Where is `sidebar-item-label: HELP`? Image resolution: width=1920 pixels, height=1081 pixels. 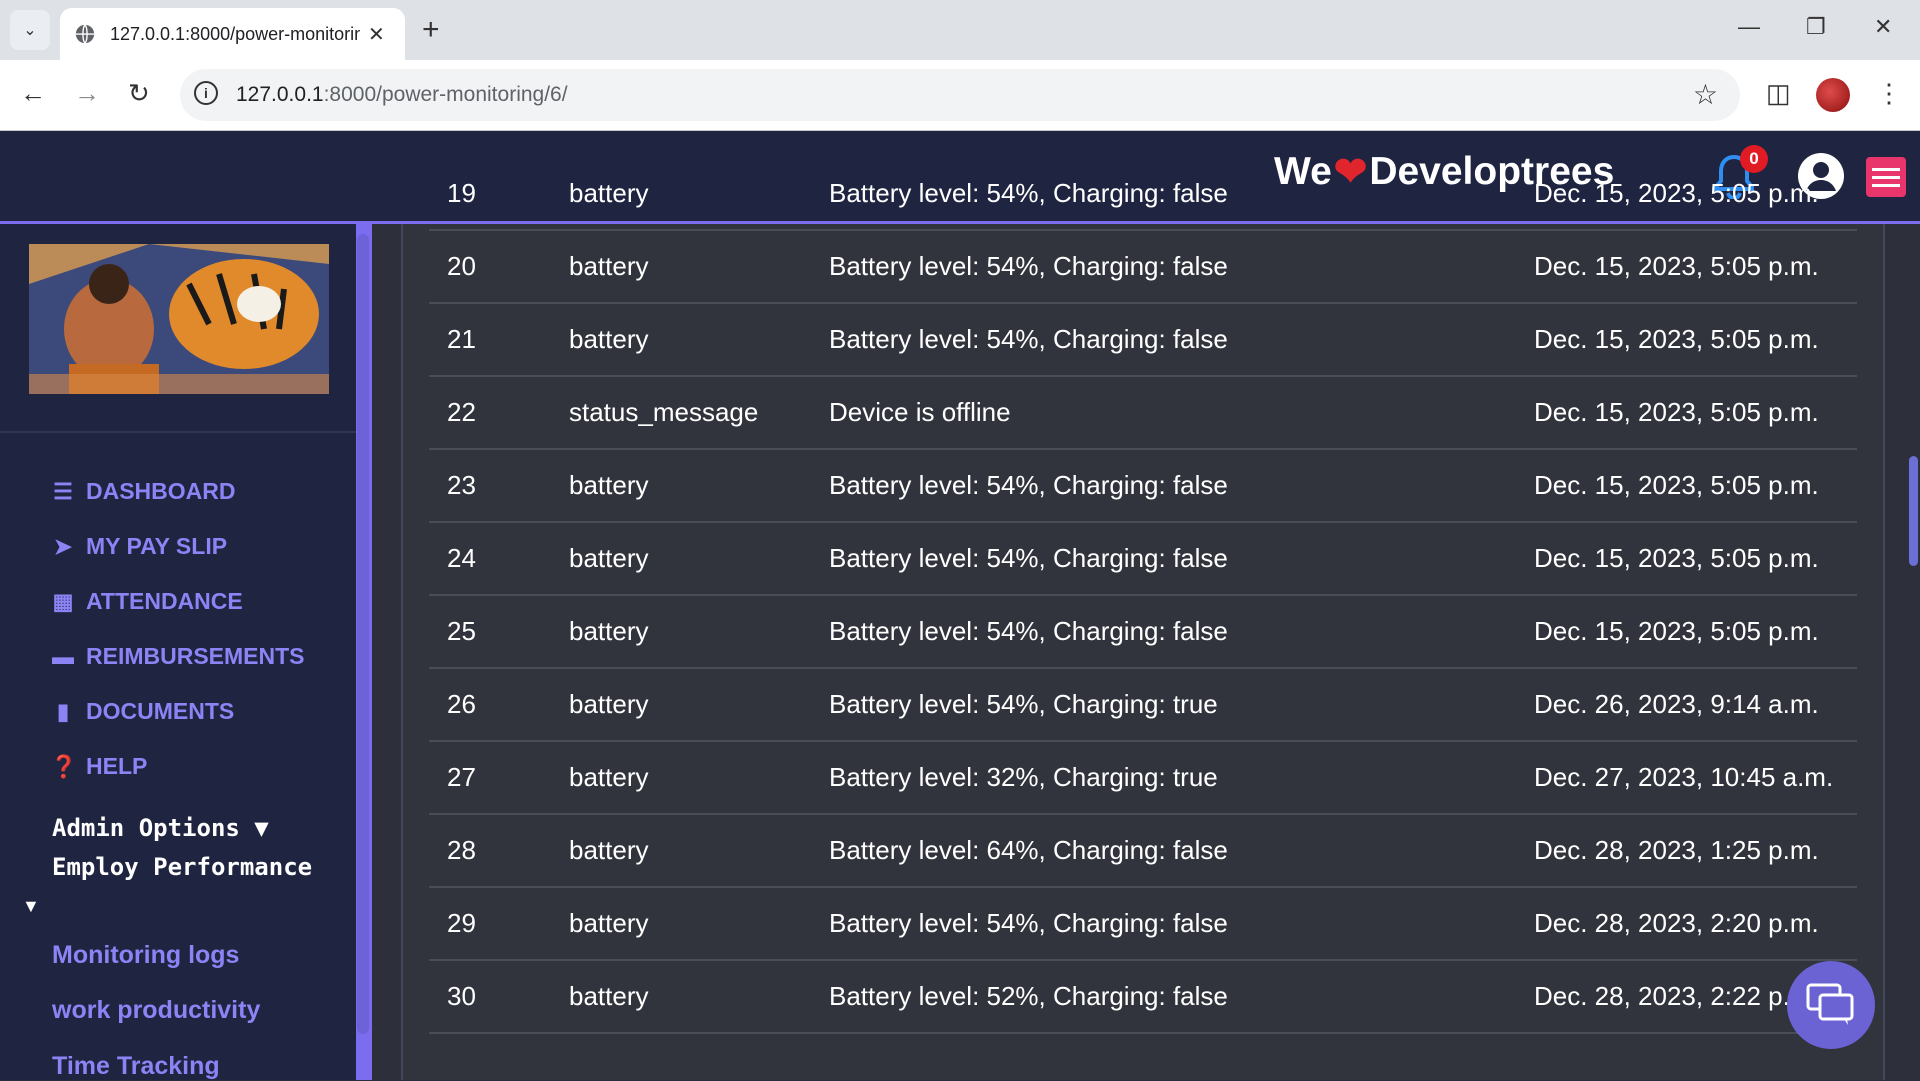
sidebar-item-label: HELP is located at coordinates (117, 766).